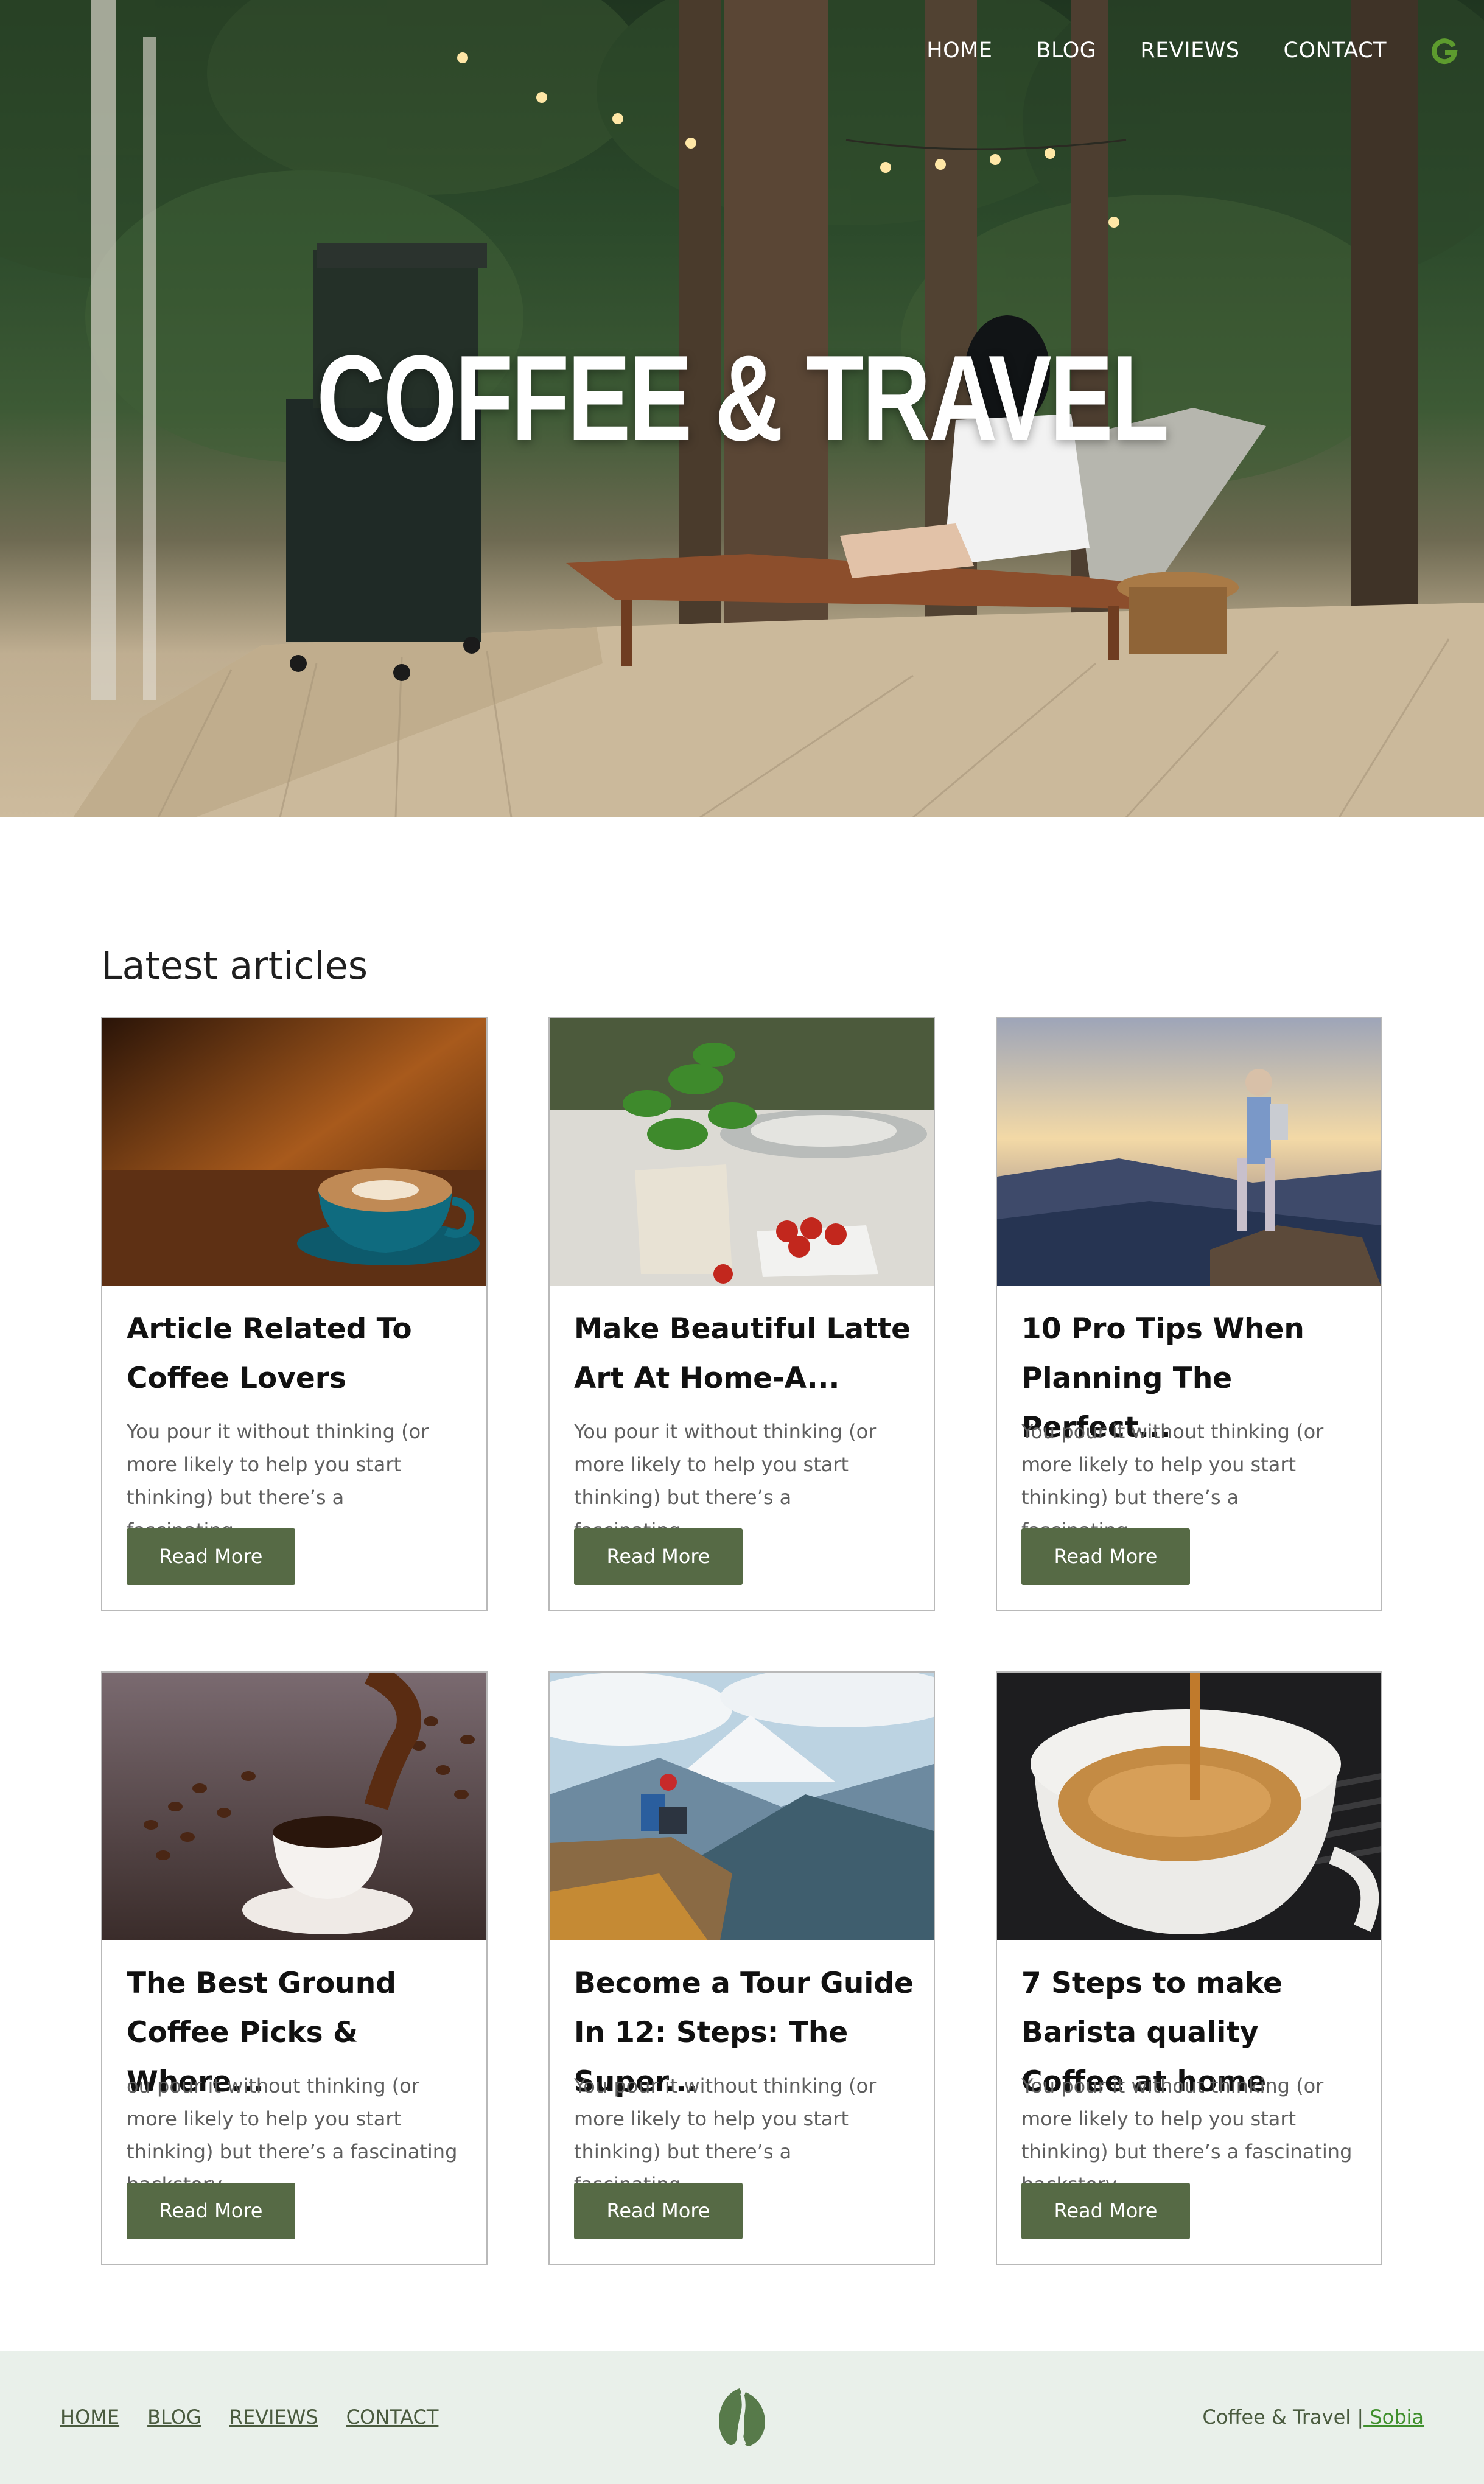  Describe the element at coordinates (1189, 1806) in the screenshot. I see `article-thumbnail-espresso-pour` at that location.